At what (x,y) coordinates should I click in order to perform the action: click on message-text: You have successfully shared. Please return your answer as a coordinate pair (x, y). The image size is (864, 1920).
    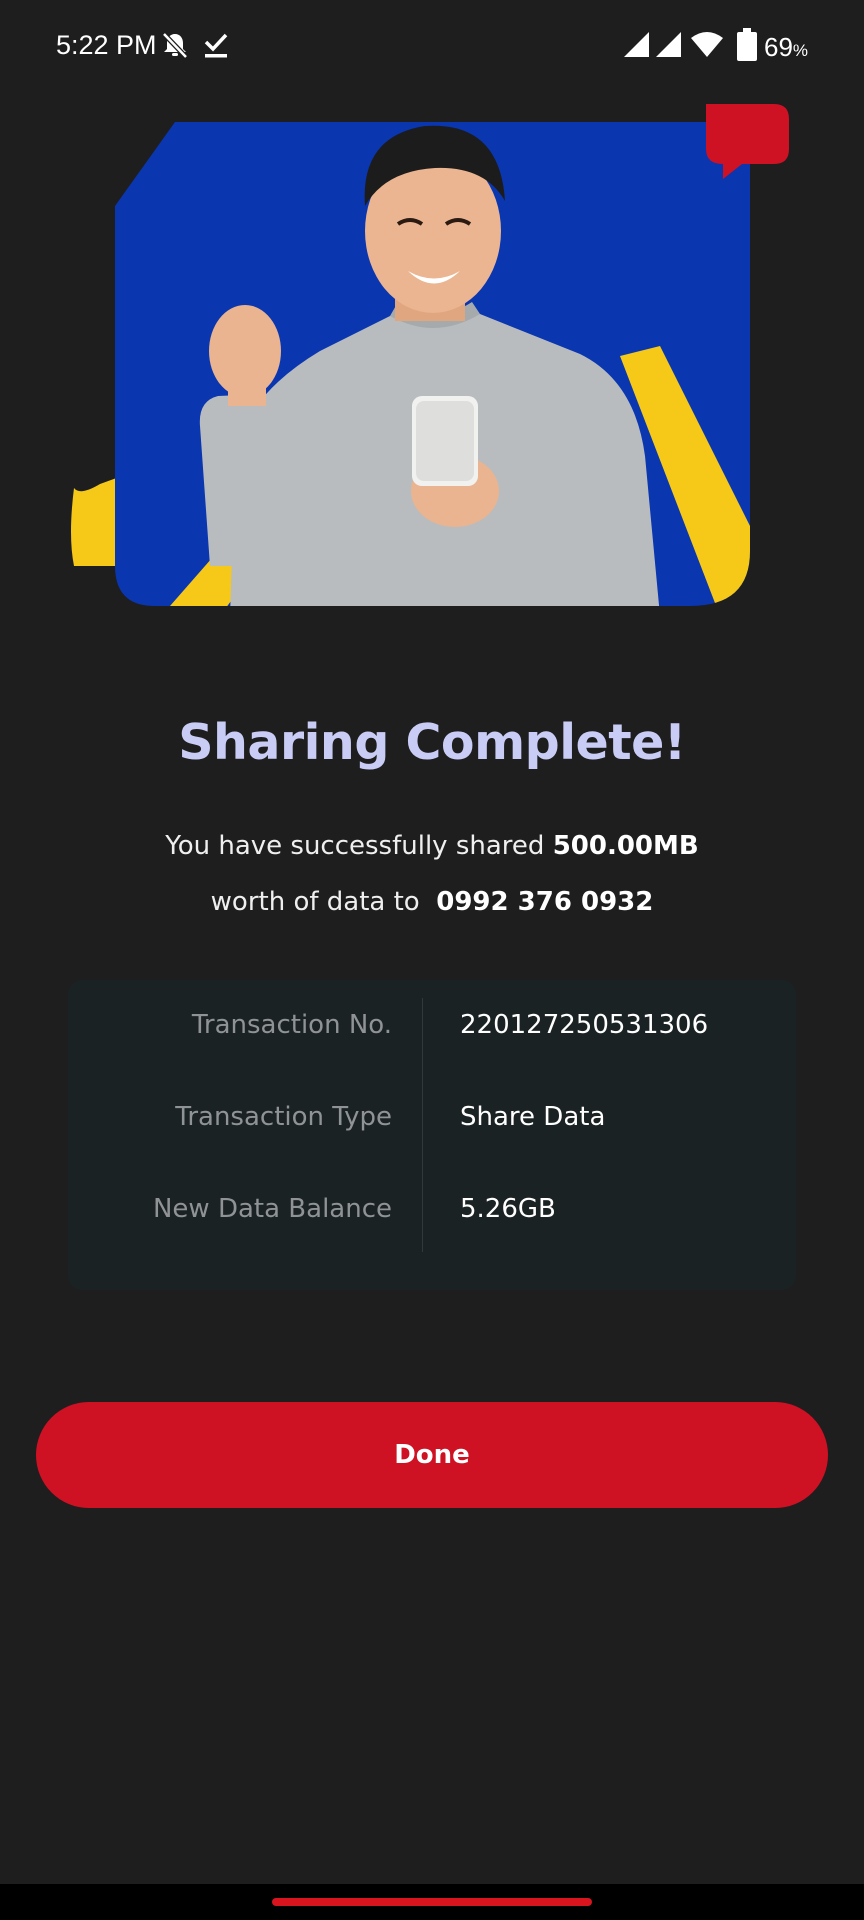
    Looking at the image, I should click on (359, 846).